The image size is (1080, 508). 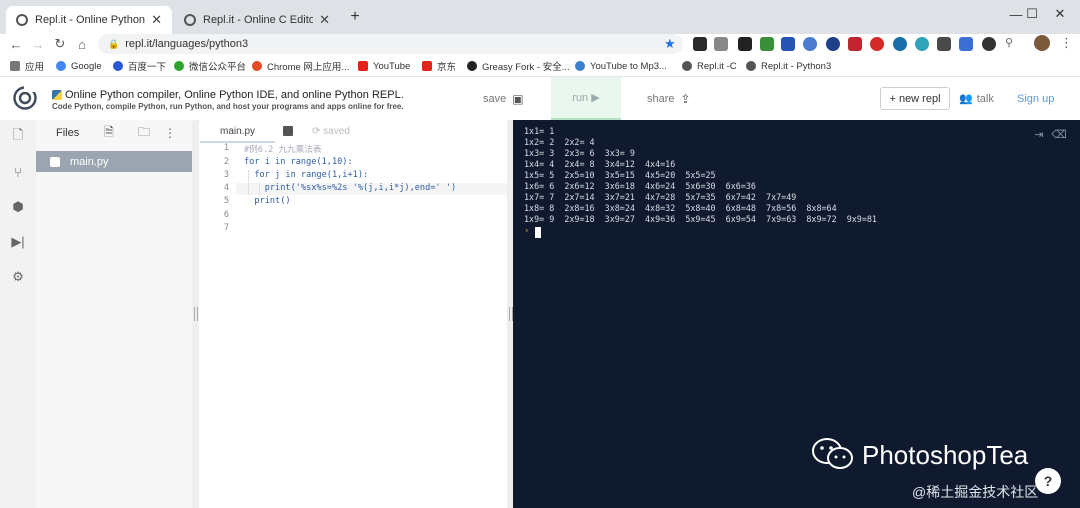 What do you see at coordinates (685, 98) in the screenshot?
I see `share-icon: ⇪` at bounding box center [685, 98].